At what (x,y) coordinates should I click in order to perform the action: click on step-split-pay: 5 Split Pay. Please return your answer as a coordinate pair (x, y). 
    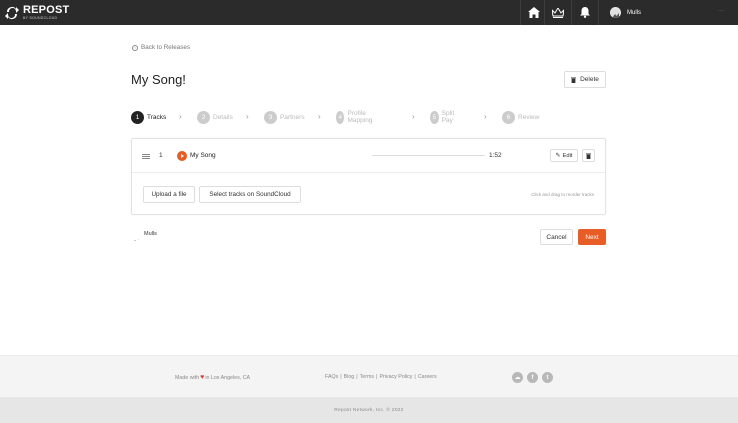
    Looking at the image, I should click on (444, 117).